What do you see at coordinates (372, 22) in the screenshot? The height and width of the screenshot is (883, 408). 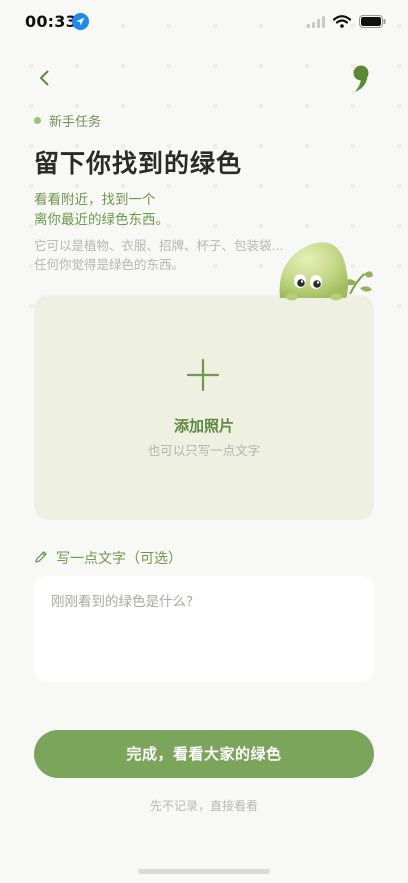 I see `battery-icon` at bounding box center [372, 22].